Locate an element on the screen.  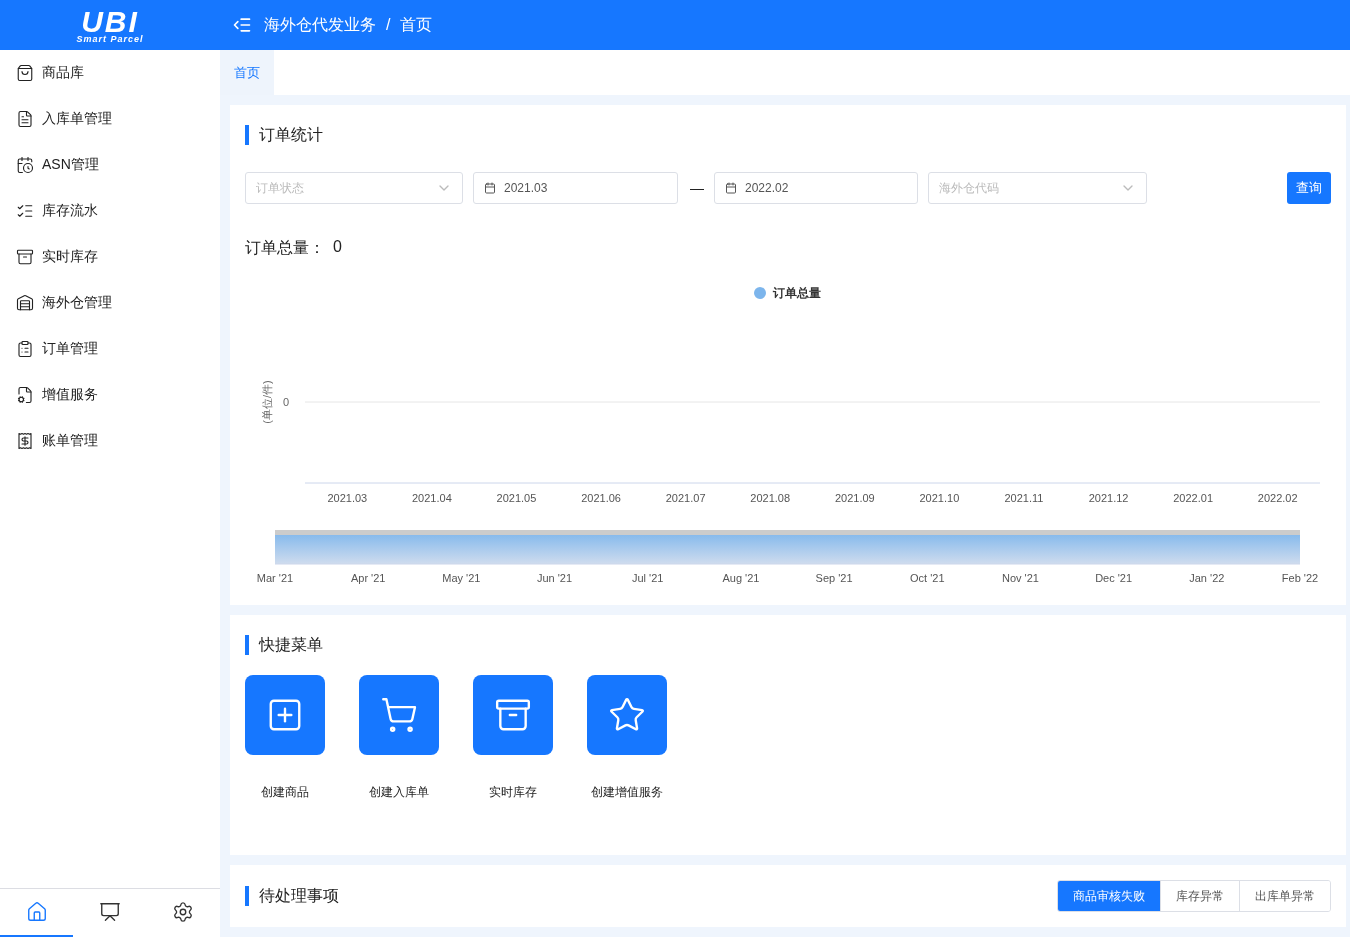
logo: UBI Smart Parcel is located at coordinates (110, 25).